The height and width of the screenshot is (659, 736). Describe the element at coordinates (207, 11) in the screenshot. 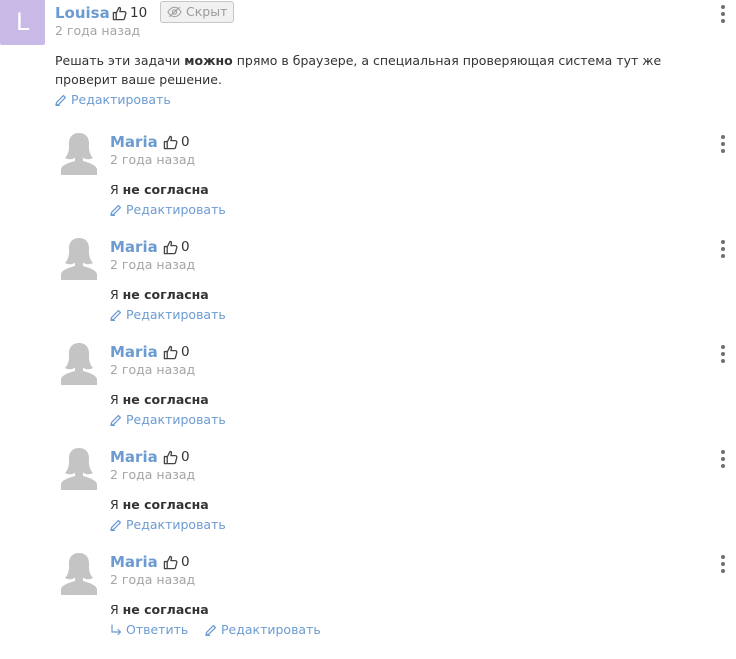

I see `hidden-status-label: Скрыт` at that location.